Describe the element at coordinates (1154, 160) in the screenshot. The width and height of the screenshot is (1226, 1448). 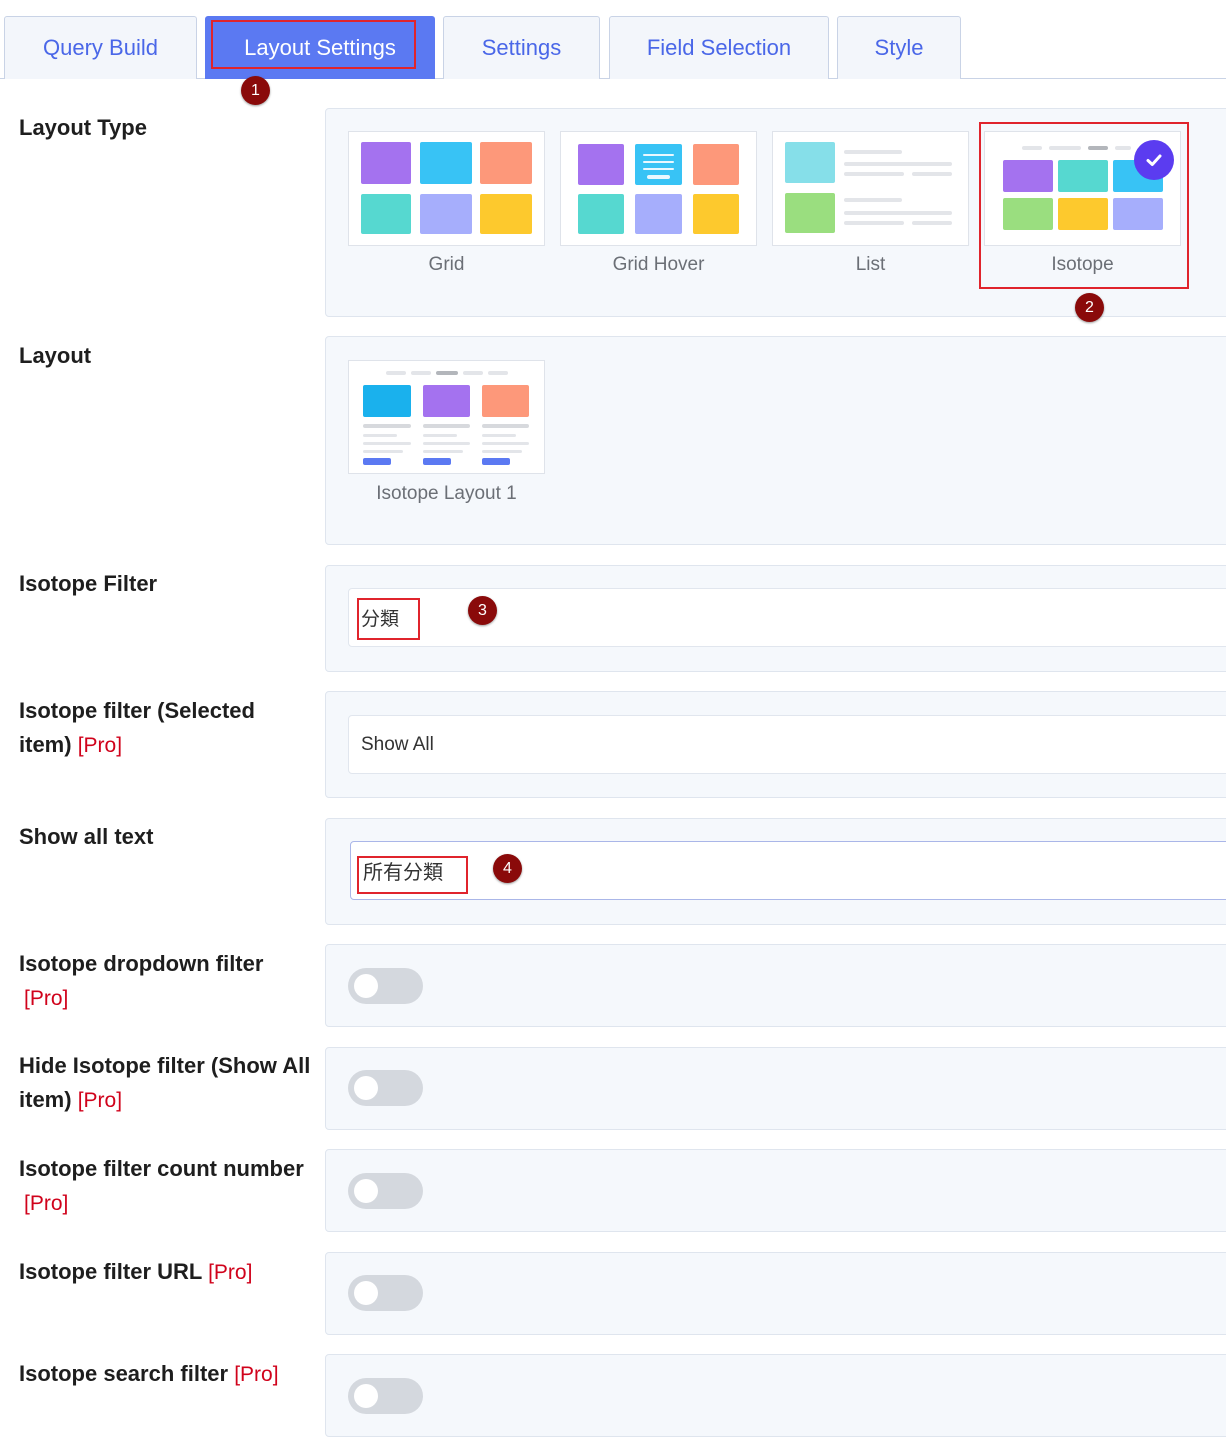
I see `selected-check-icon` at that location.